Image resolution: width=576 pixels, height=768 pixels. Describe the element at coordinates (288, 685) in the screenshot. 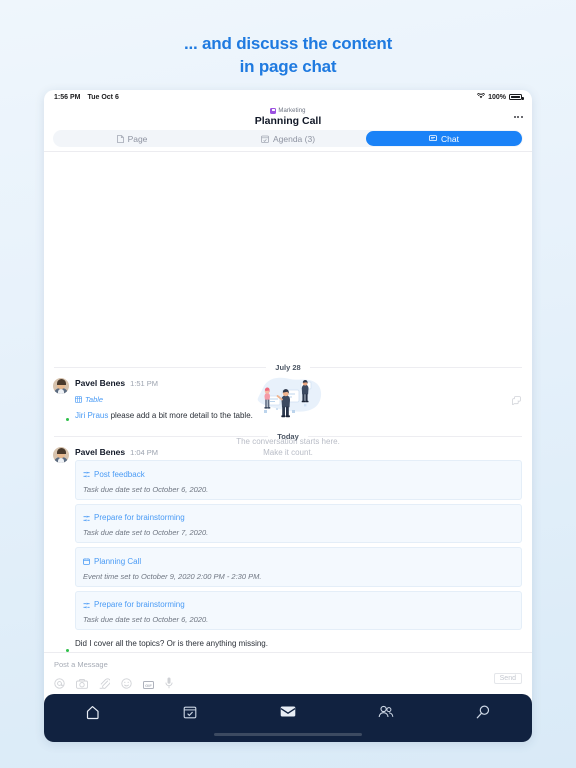

I see `composer-toolbar: GIF` at that location.